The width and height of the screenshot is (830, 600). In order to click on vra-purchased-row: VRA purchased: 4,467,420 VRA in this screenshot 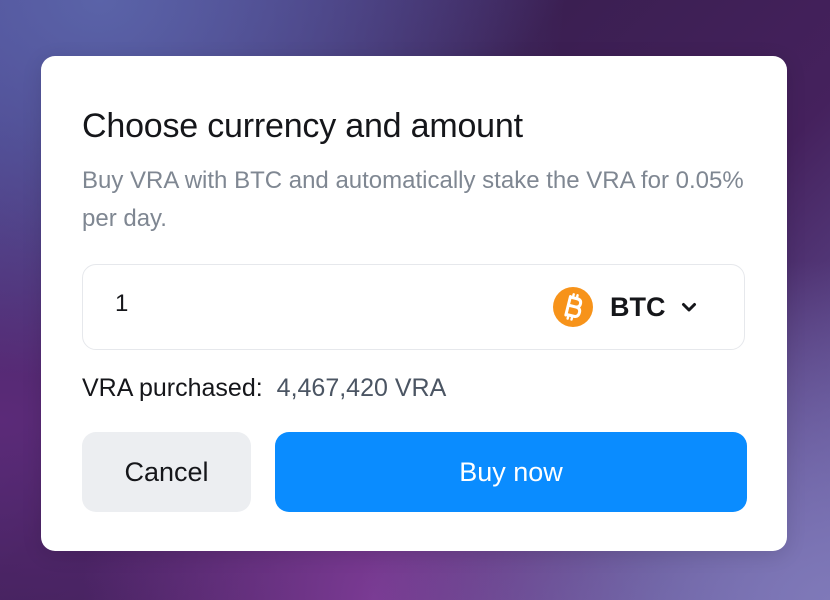, I will do `click(264, 388)`.